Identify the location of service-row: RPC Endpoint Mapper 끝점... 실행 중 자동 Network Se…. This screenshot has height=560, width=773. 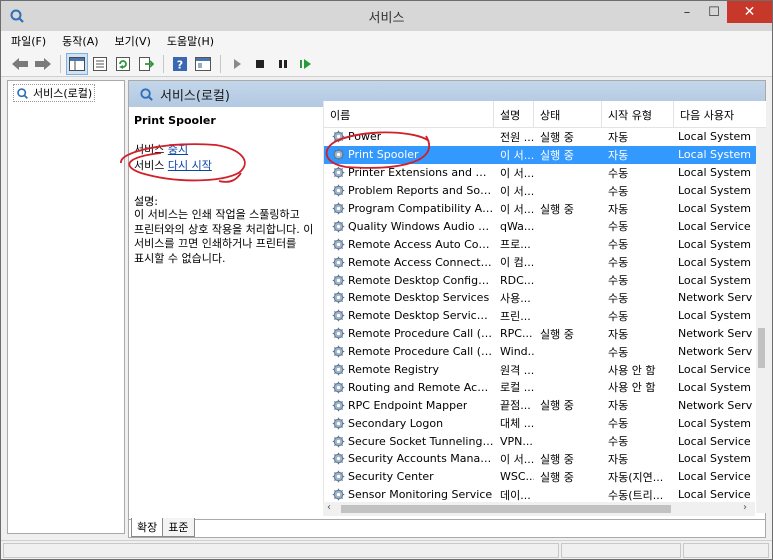
(540, 405).